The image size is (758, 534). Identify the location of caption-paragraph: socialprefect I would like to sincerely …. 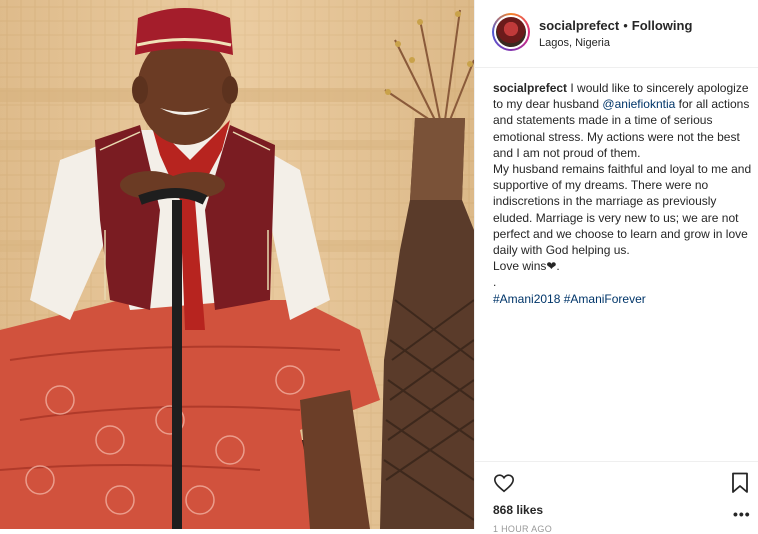
(624, 120).